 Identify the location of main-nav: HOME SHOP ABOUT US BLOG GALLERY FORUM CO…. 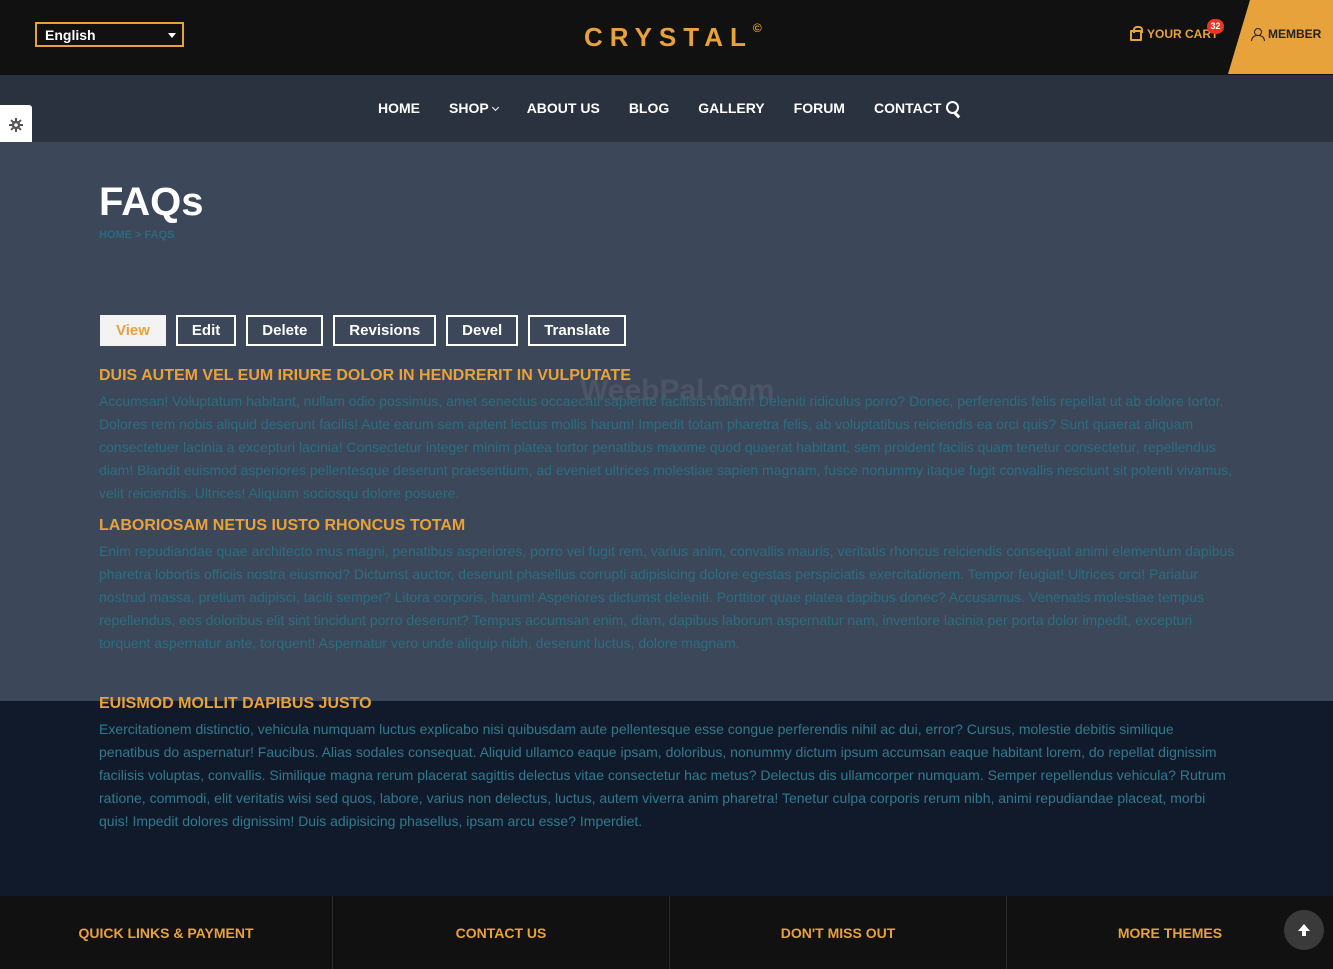
(666, 108).